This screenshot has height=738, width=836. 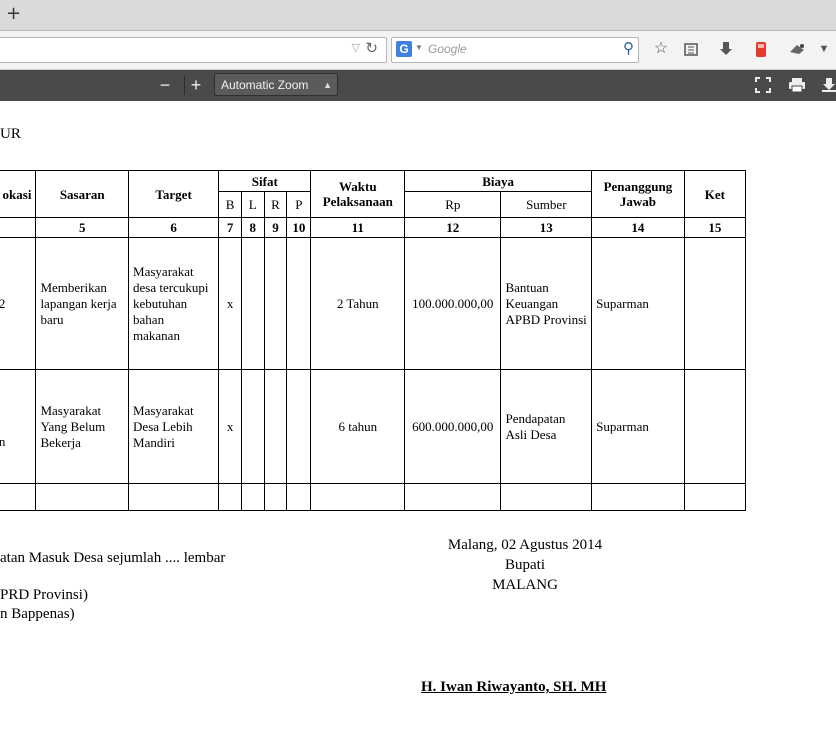 What do you see at coordinates (356, 47) in the screenshot?
I see `url-dropdown-icon: ▽` at bounding box center [356, 47].